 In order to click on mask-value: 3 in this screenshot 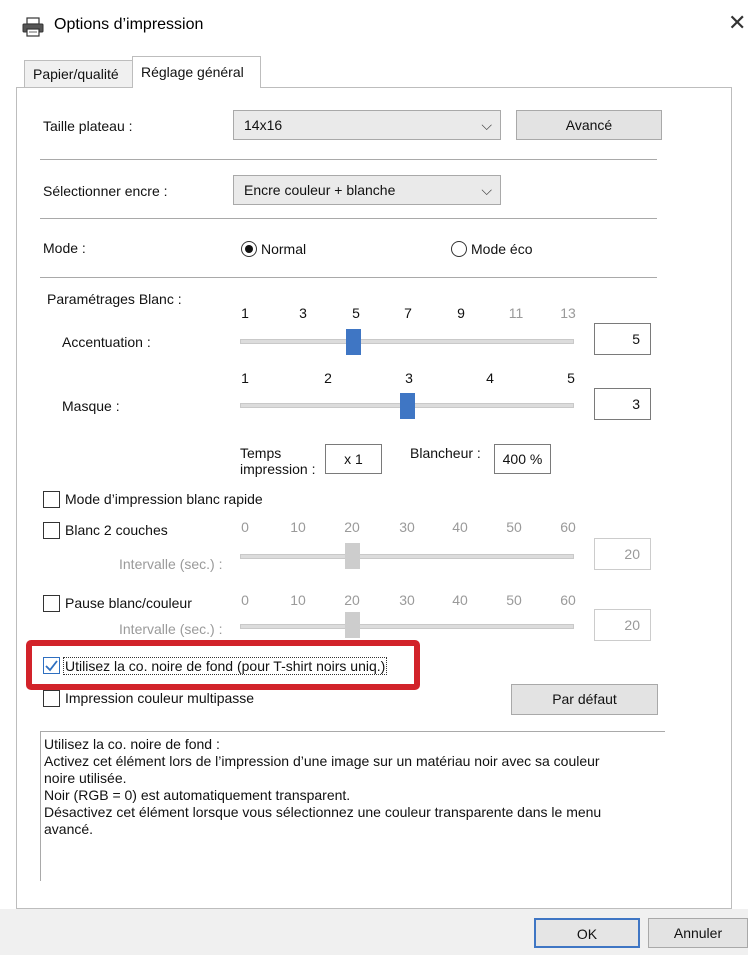, I will do `click(622, 404)`.